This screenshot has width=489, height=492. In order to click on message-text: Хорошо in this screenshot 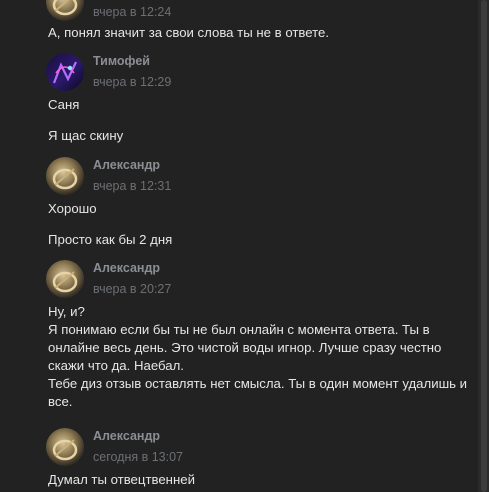, I will do `click(72, 208)`.